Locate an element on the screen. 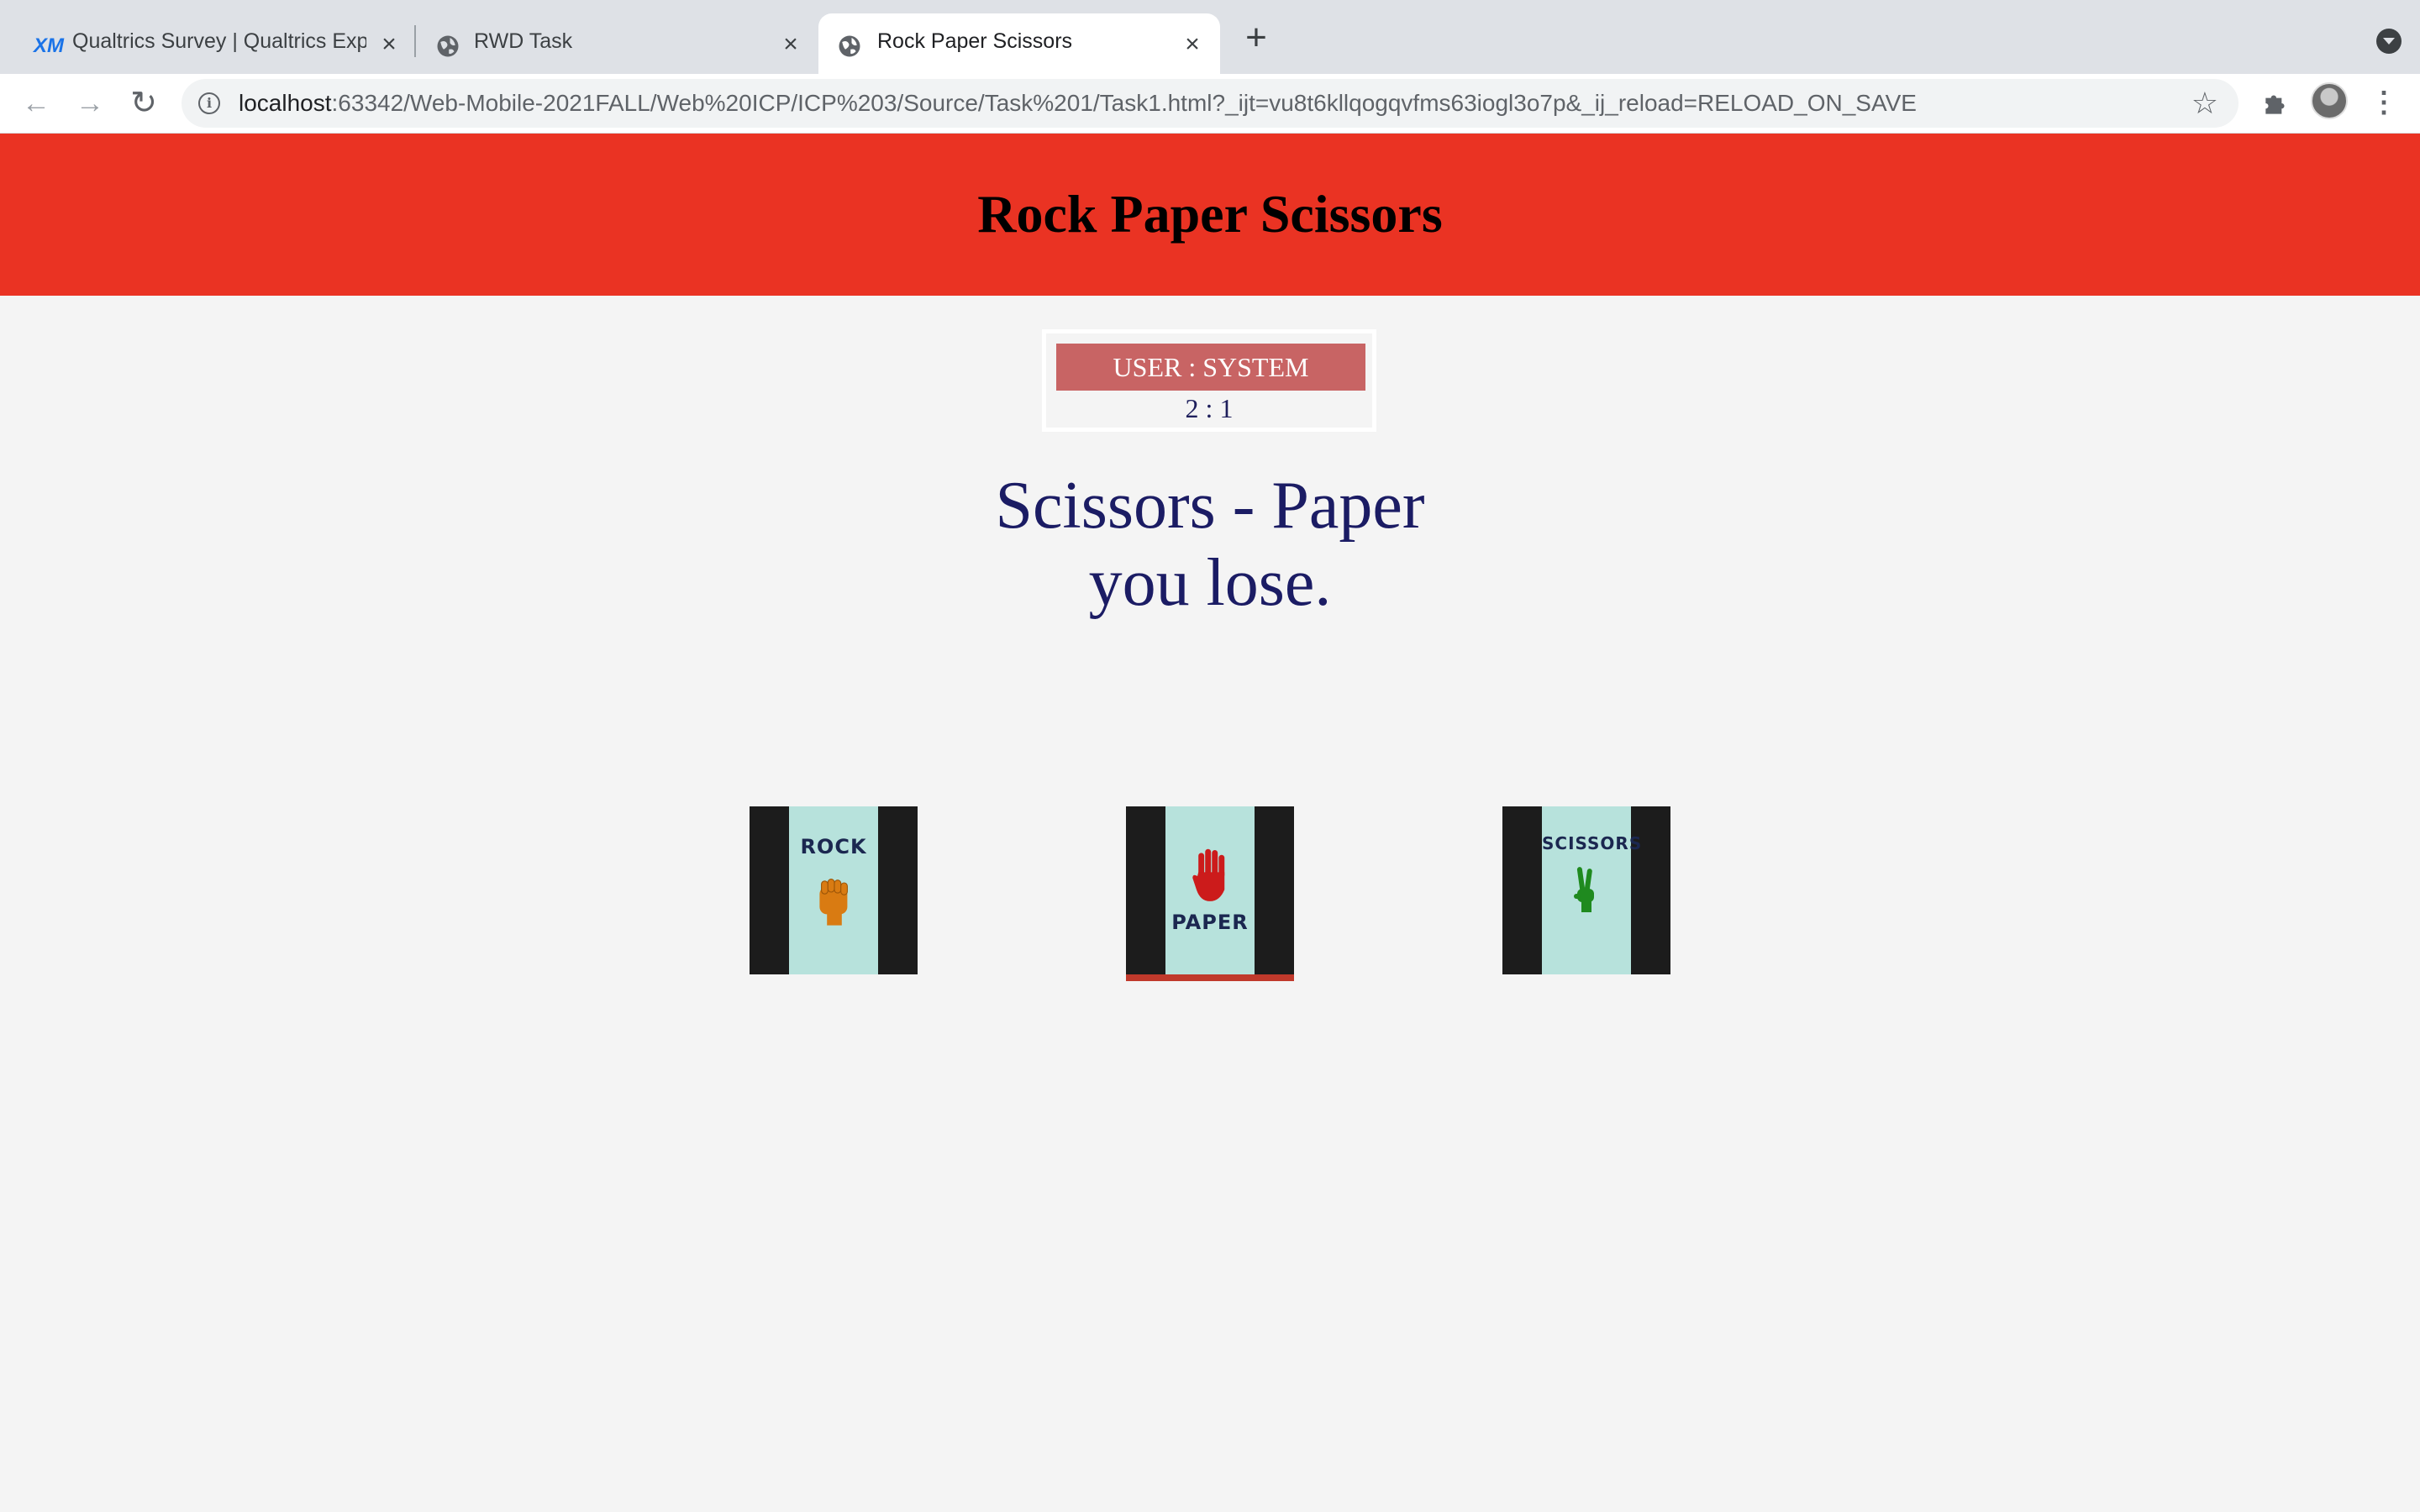 The image size is (2420, 1512). page-header: Rock Paper Scissors is located at coordinates (1210, 215).